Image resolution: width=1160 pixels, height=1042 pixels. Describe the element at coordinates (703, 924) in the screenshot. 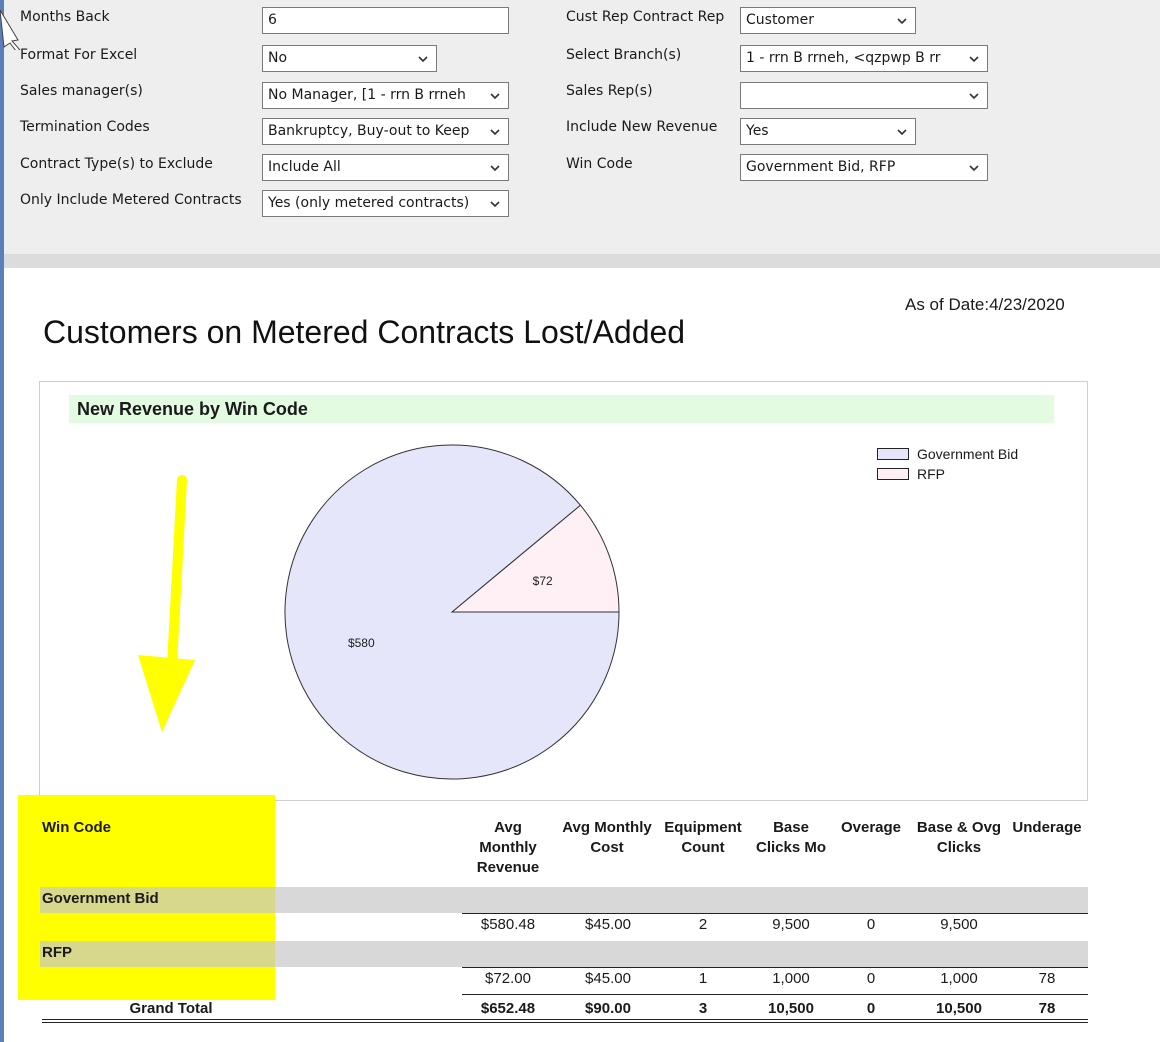

I see `cell-equipment-count: 2` at that location.